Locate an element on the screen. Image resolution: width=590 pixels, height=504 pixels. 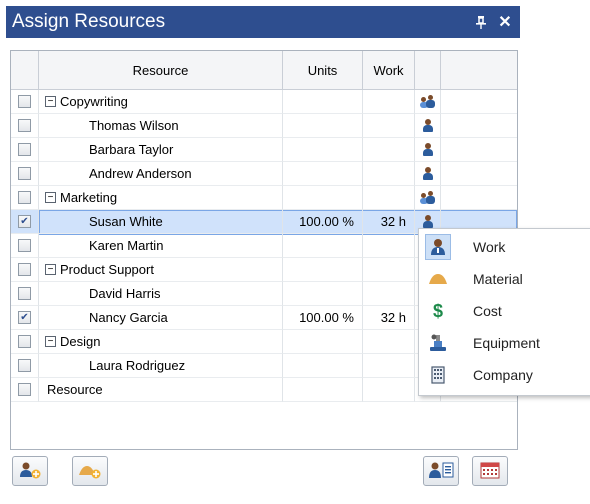
add-work-resource-icon is located at coordinates (30, 471).